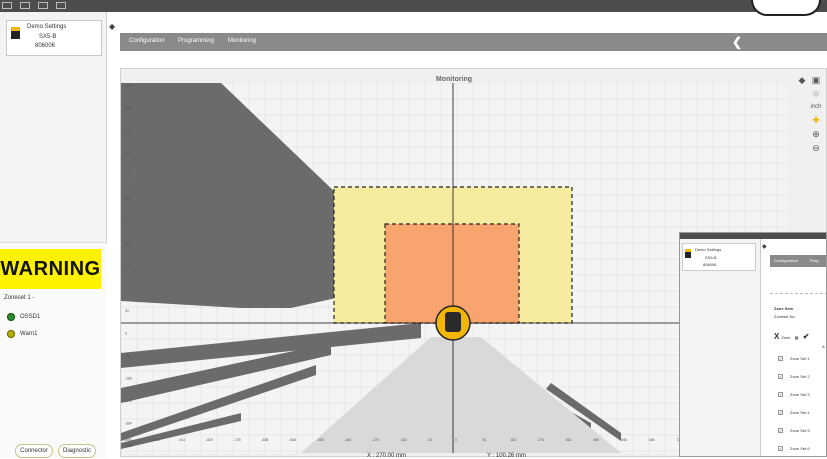 This screenshot has height=459, width=827. What do you see at coordinates (128, 266) in the screenshot?
I see `y-tick-label: 272` at bounding box center [128, 266].